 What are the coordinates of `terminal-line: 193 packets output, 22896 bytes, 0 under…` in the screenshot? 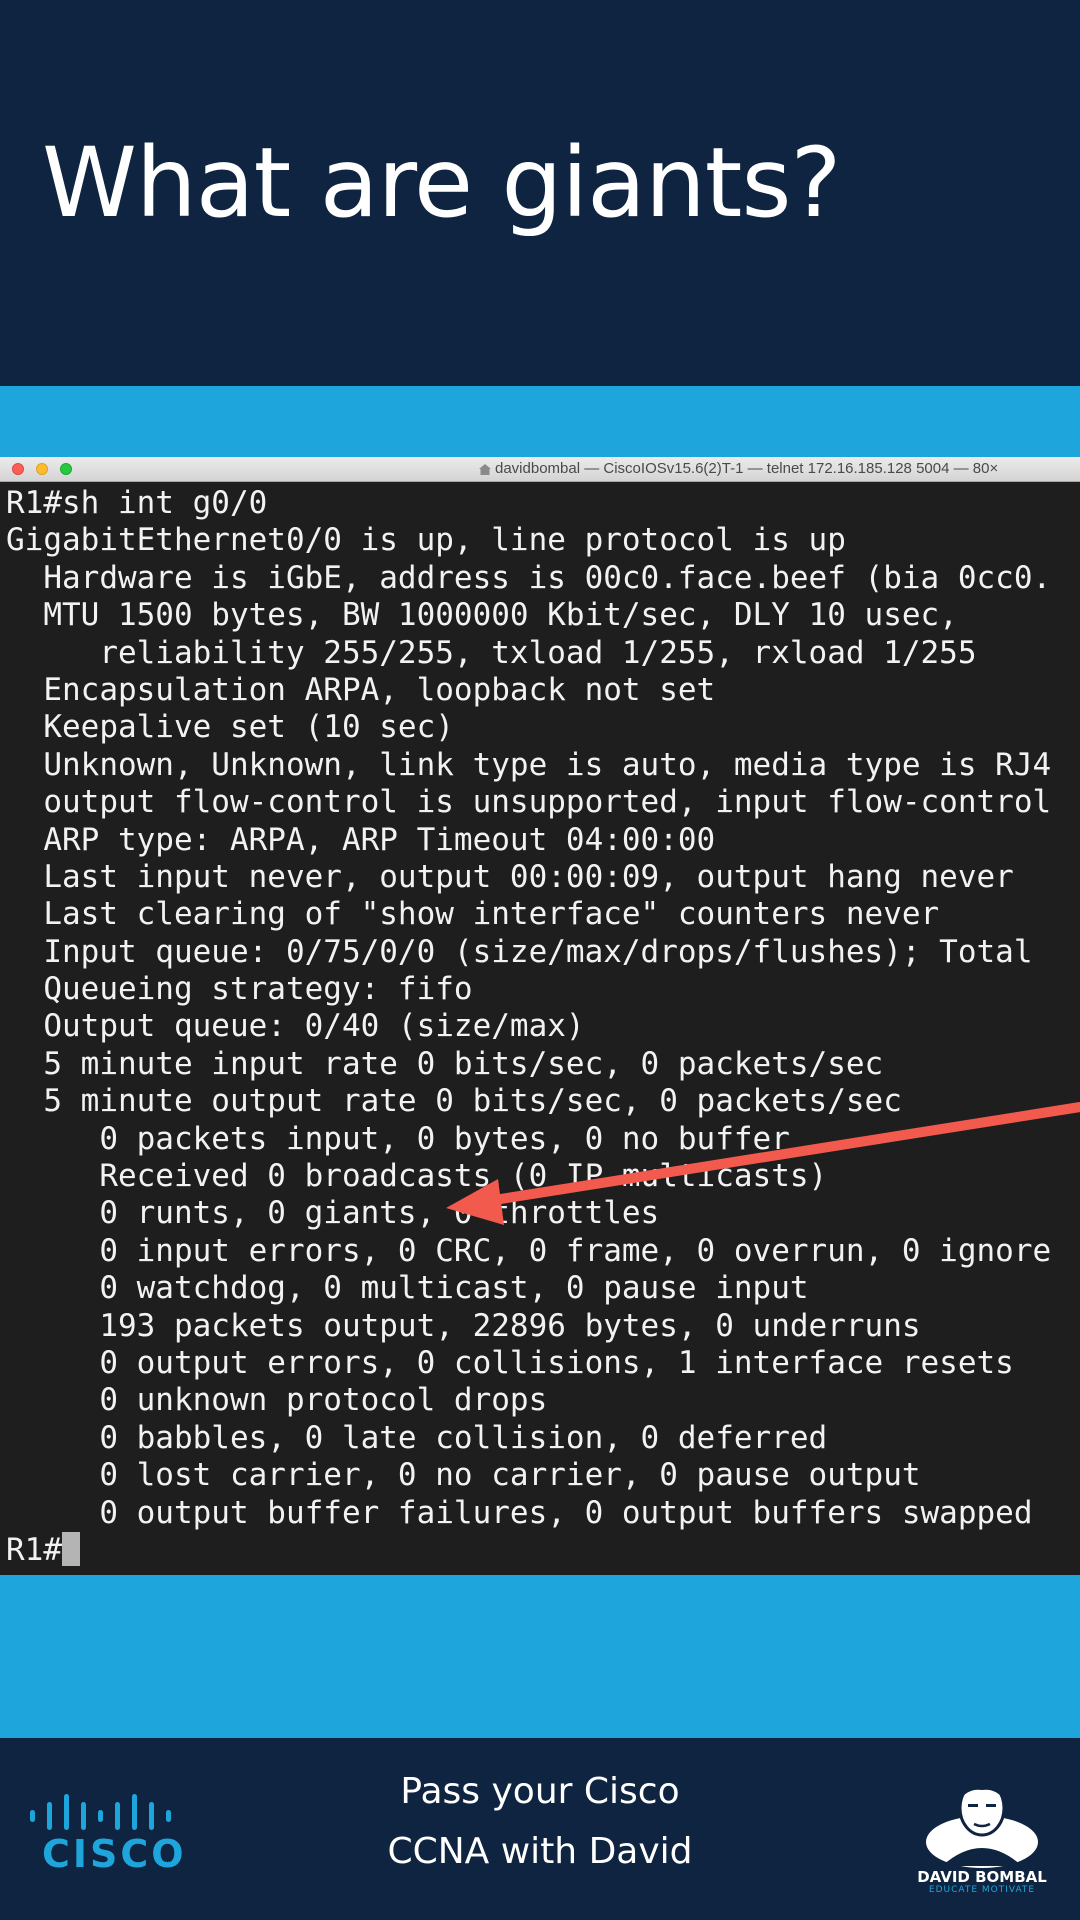 It's located at (463, 1325).